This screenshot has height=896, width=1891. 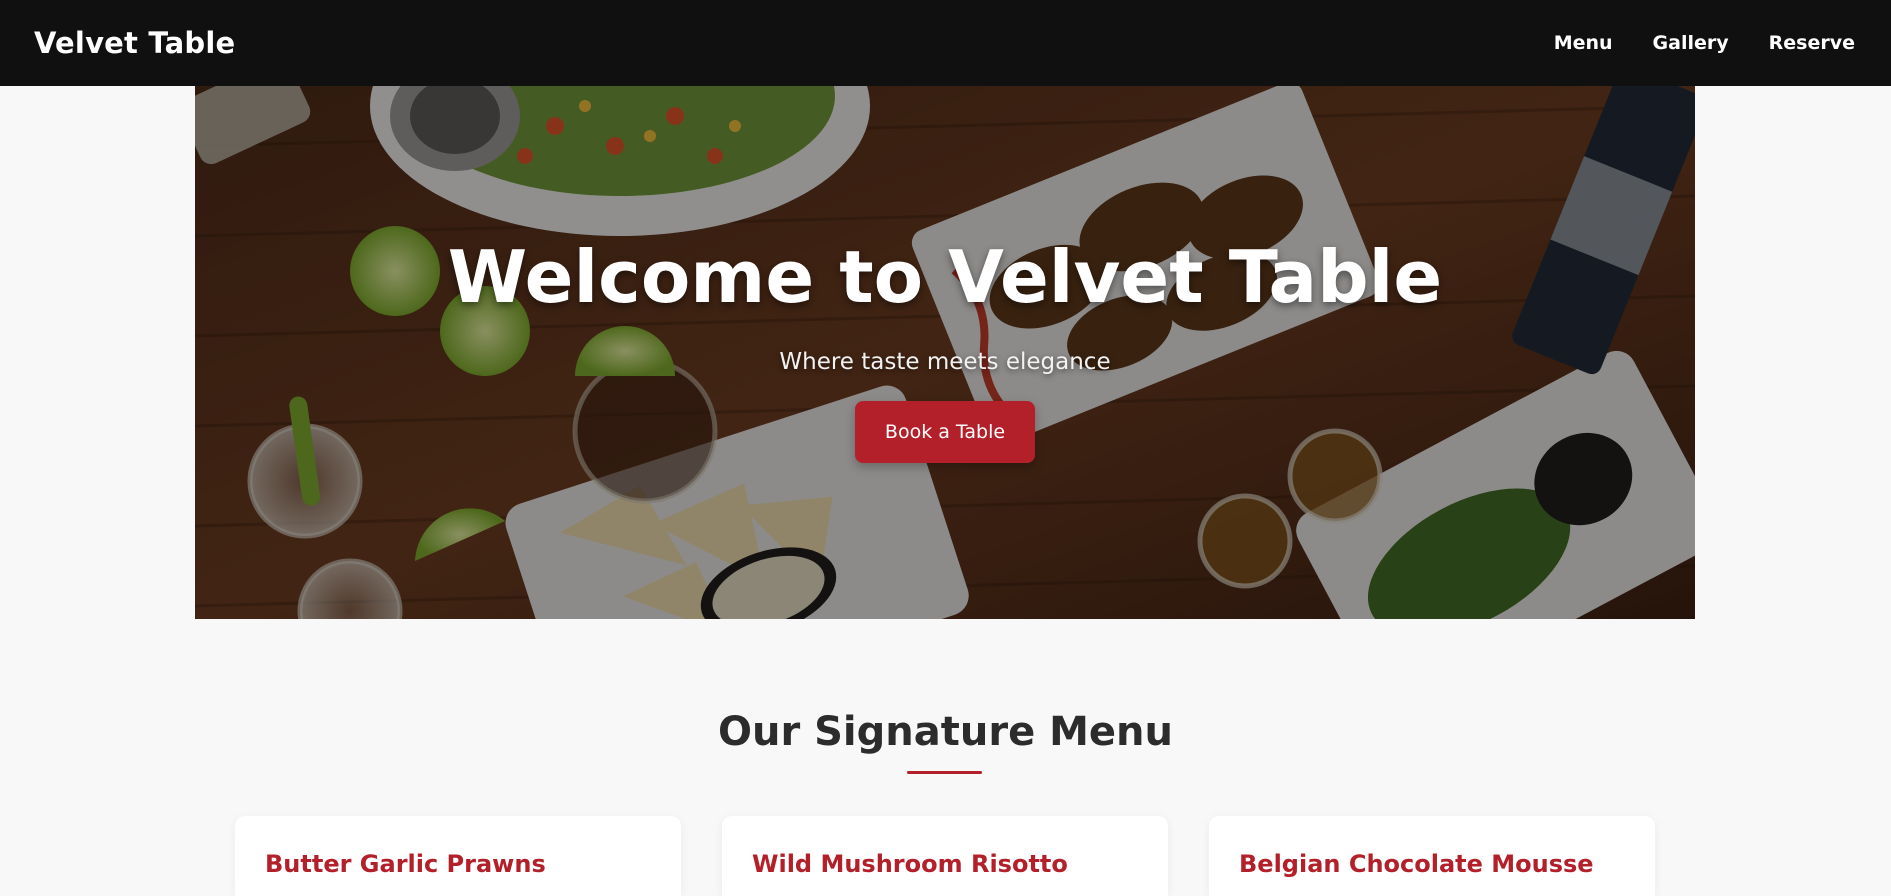 What do you see at coordinates (134, 43) in the screenshot?
I see `brand-logo: Velvet Table` at bounding box center [134, 43].